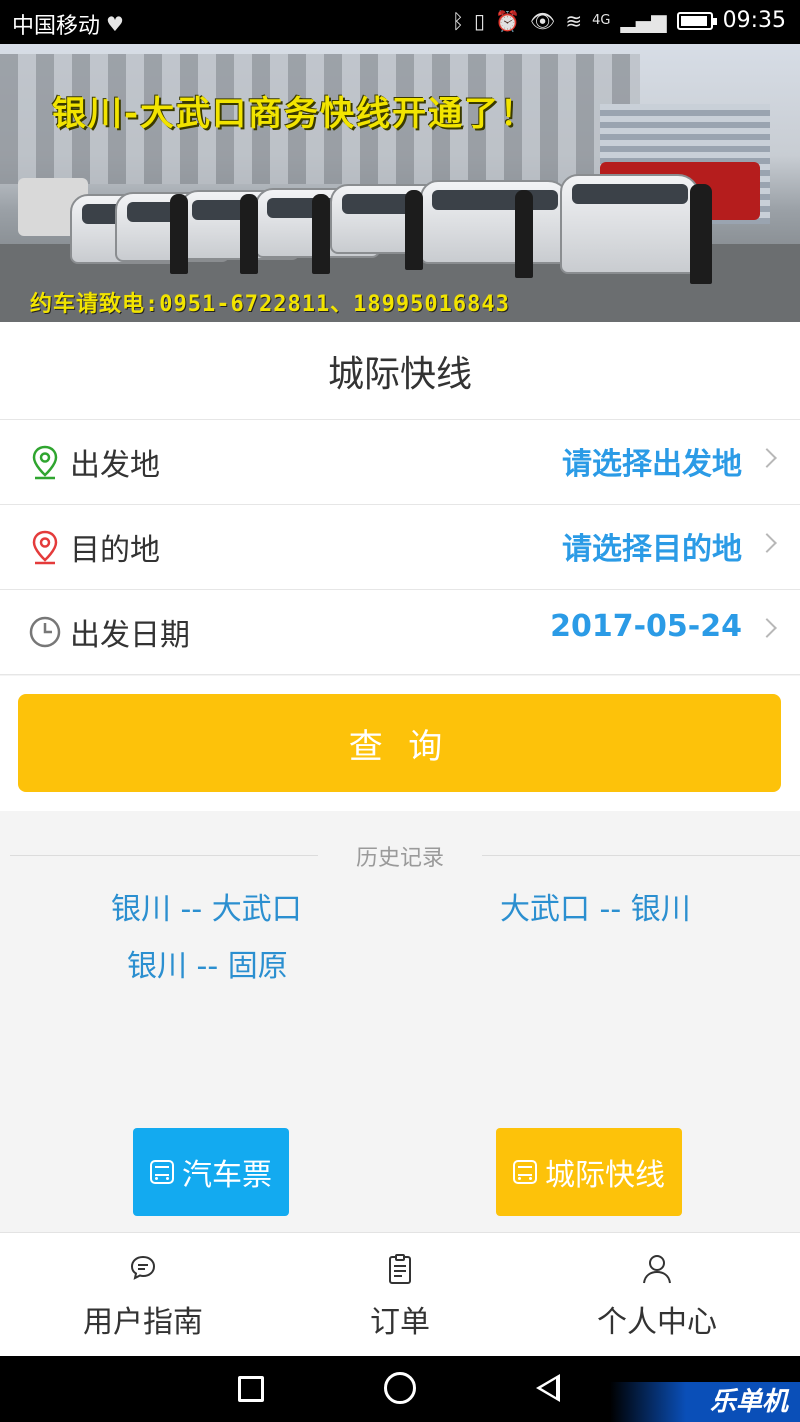 Image resolution: width=800 pixels, height=1422 pixels. I want to click on watermark-logo: 乐单机, so click(705, 1402).